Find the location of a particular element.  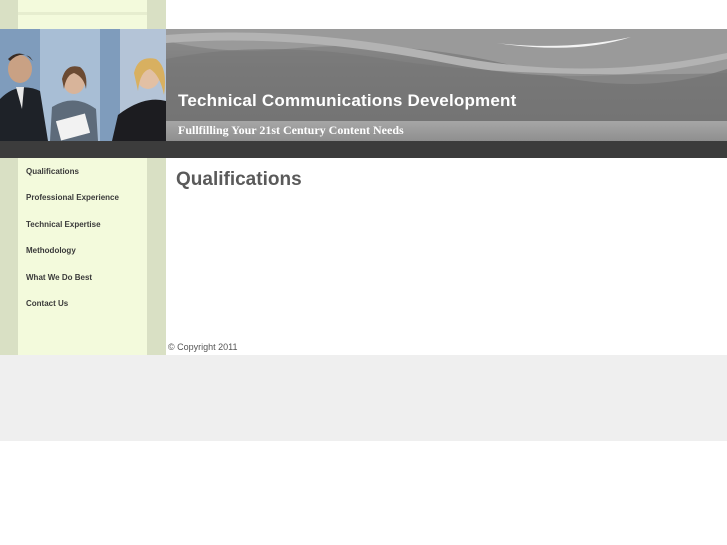

copyright-text: © Copyright 2011 is located at coordinates (203, 347).